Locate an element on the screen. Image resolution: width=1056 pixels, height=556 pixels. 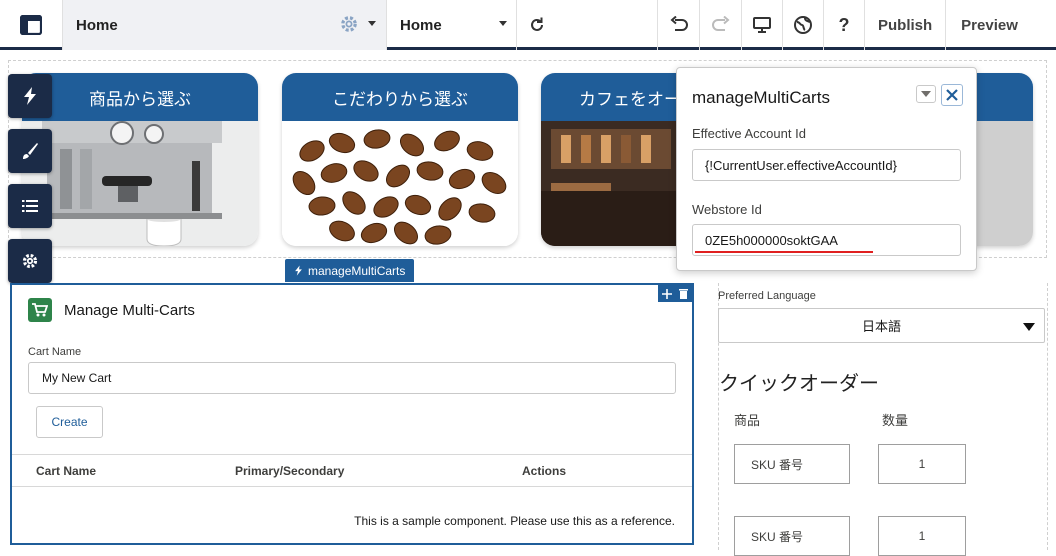
page-selector: Home is located at coordinates (225, 25).